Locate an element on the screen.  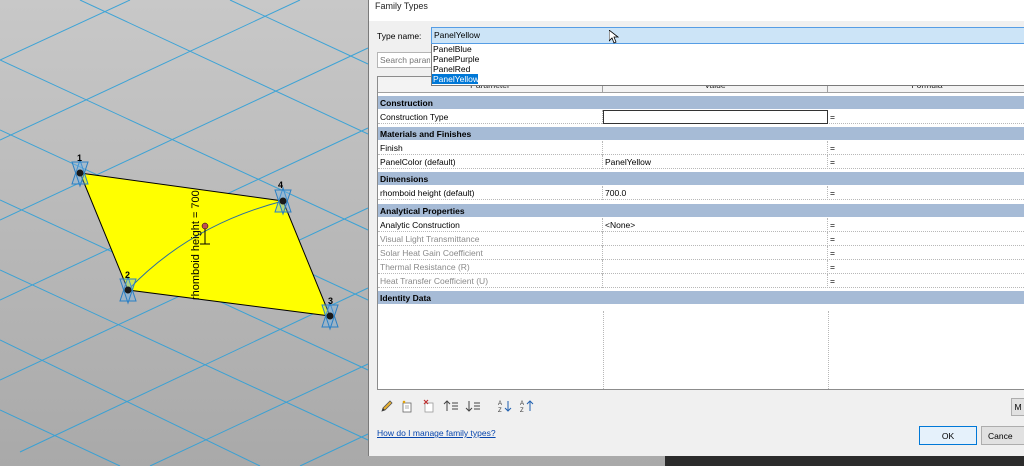
table-row: Heat Transfer Coefficient (U) = is located at coordinates (701, 281).